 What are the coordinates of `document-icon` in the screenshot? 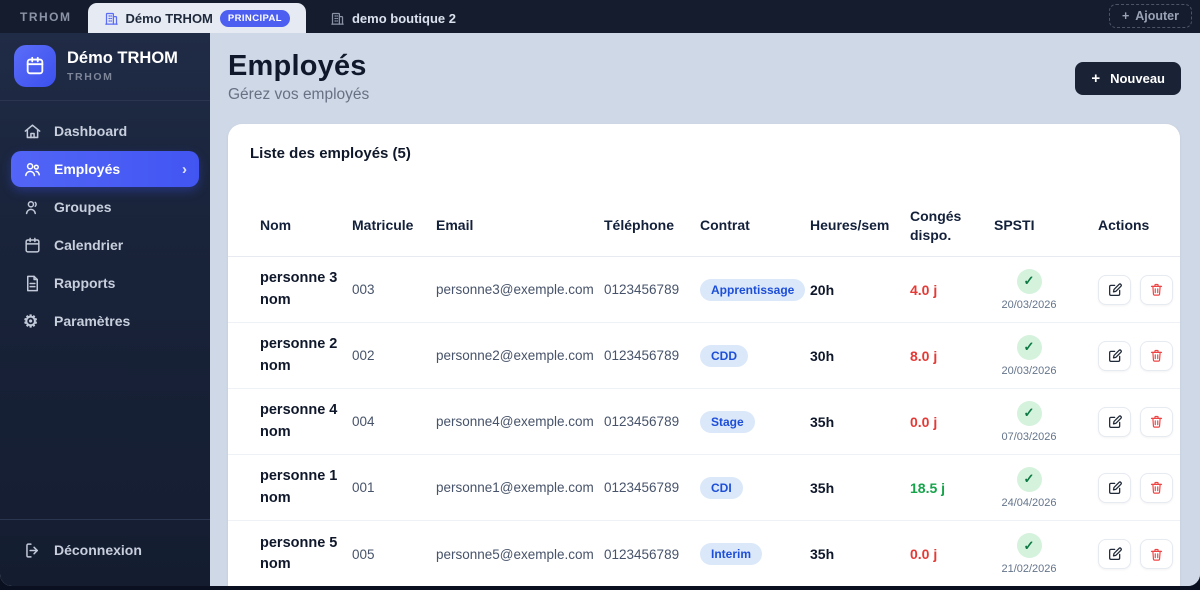 It's located at (32, 283).